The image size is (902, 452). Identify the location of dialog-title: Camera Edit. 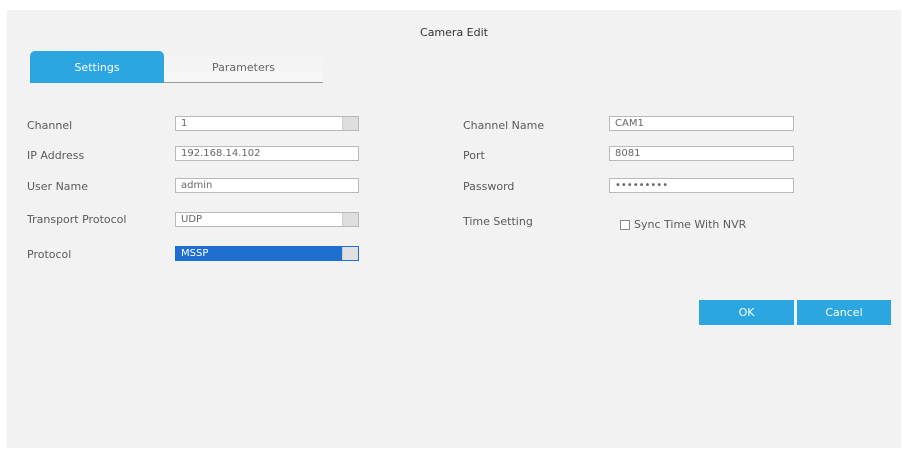
(454, 32).